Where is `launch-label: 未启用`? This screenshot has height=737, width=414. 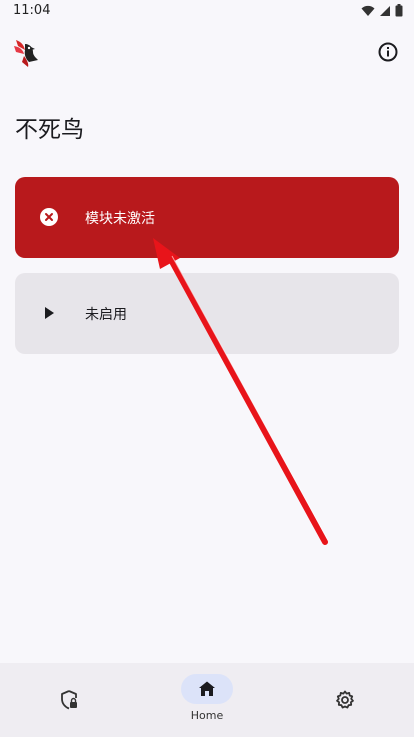 launch-label: 未启用 is located at coordinates (106, 315).